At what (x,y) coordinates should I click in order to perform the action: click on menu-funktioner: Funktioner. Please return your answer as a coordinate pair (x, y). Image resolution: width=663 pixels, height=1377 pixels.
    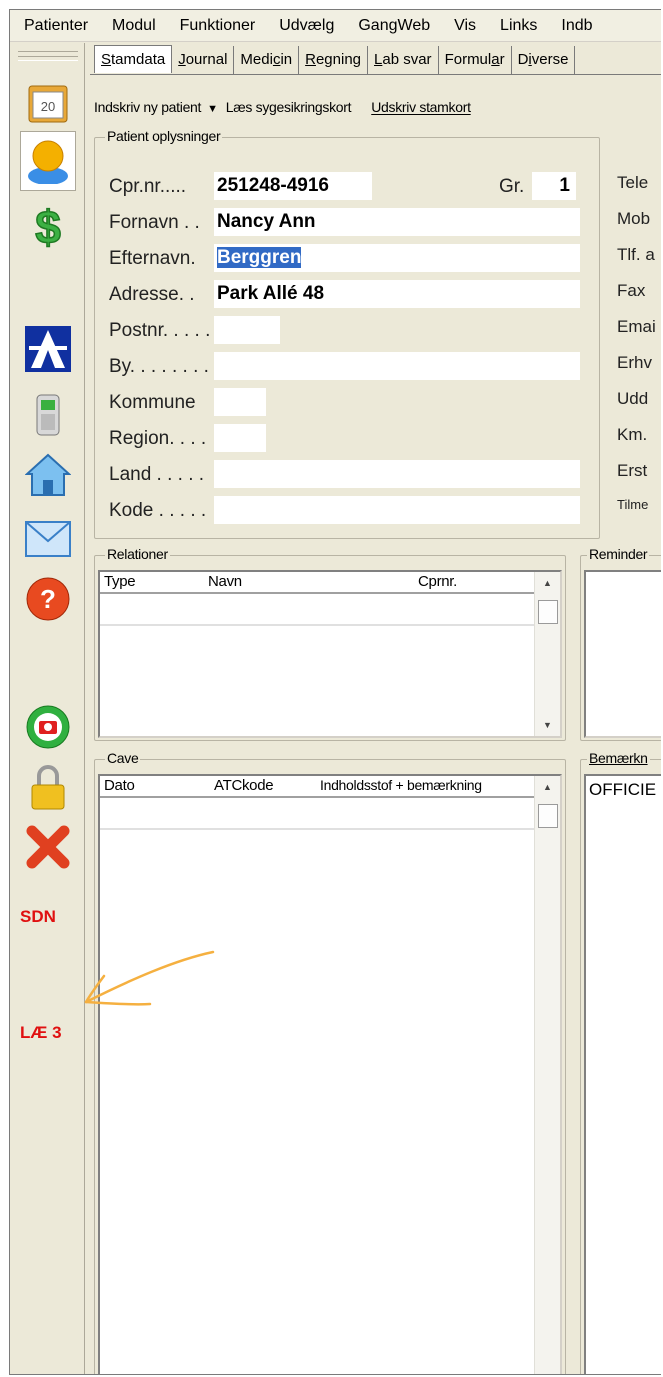
    Looking at the image, I should click on (216, 25).